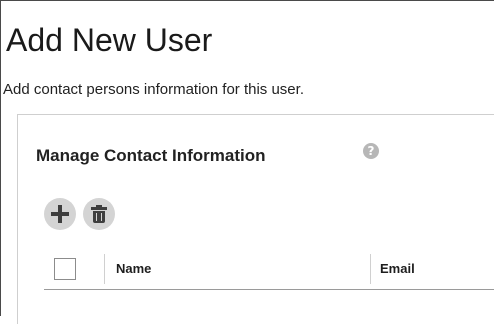  What do you see at coordinates (109, 40) in the screenshot?
I see `page-title: Add New User` at bounding box center [109, 40].